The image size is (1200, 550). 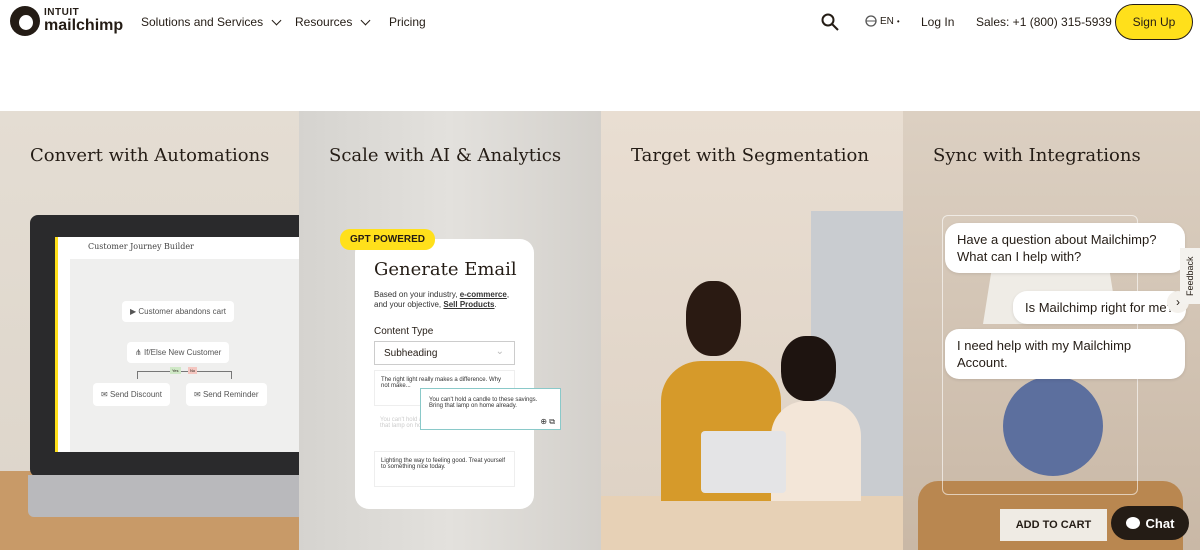 What do you see at coordinates (547, 422) in the screenshot?
I see `add-copy-icons: ⊕ ⧉` at bounding box center [547, 422].